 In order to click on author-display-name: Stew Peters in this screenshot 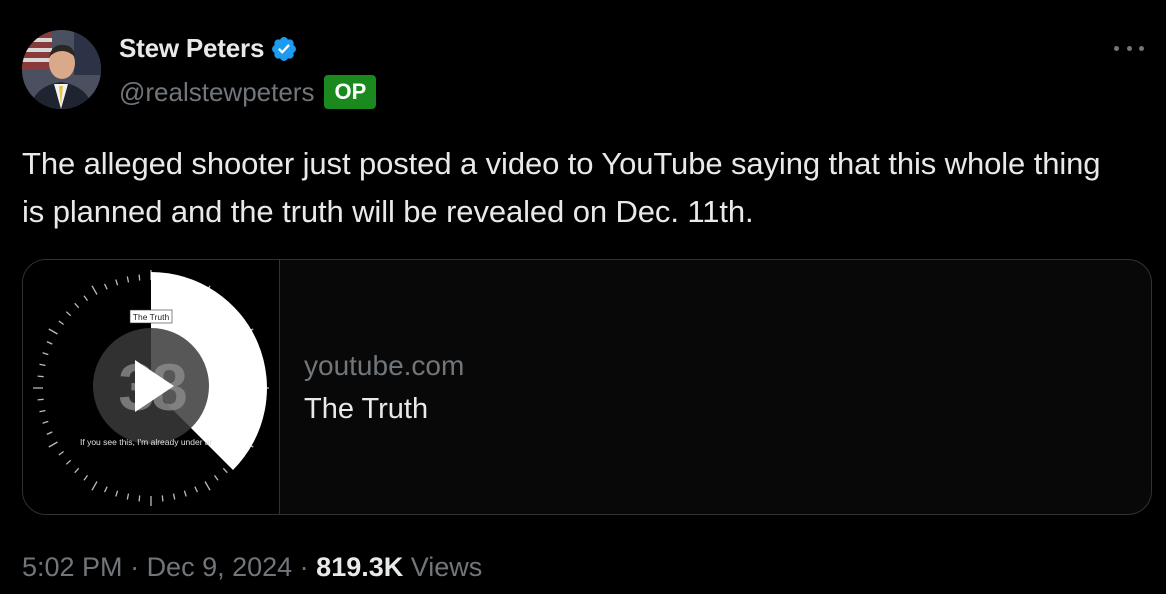, I will do `click(191, 48)`.